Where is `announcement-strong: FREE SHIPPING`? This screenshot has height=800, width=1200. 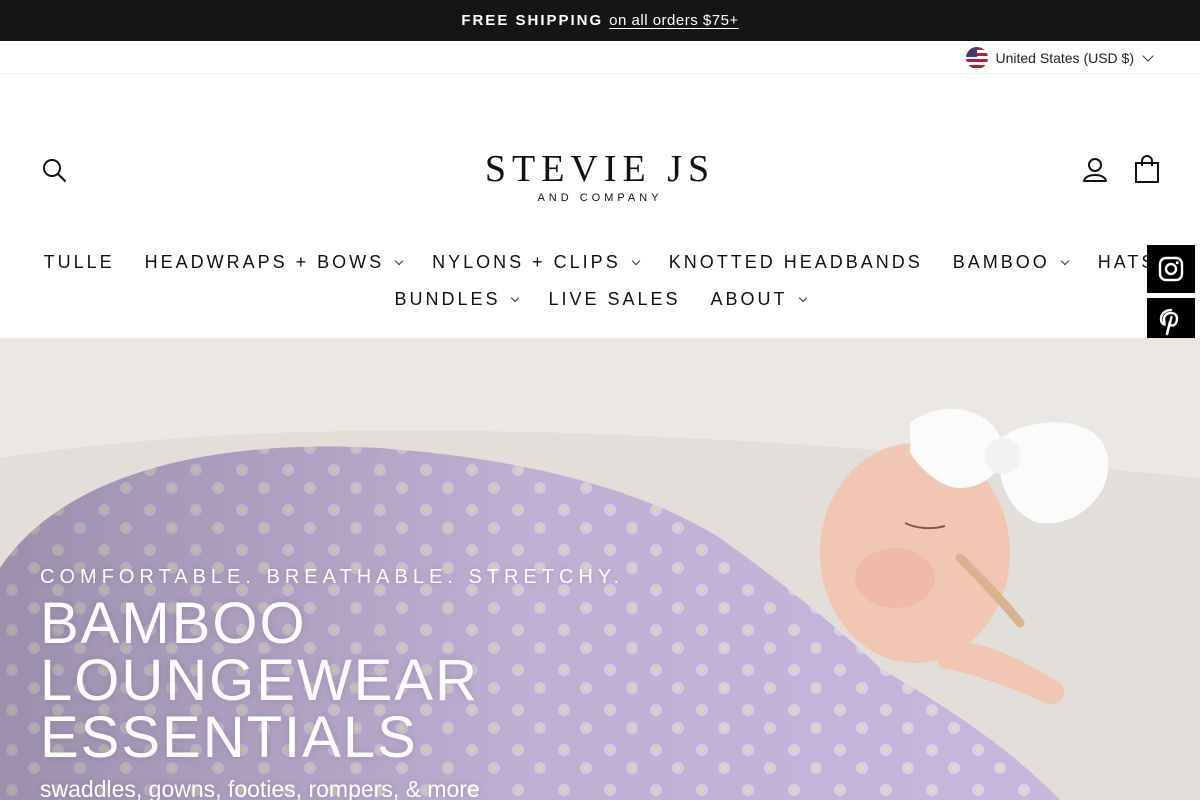 announcement-strong: FREE SHIPPING is located at coordinates (532, 20).